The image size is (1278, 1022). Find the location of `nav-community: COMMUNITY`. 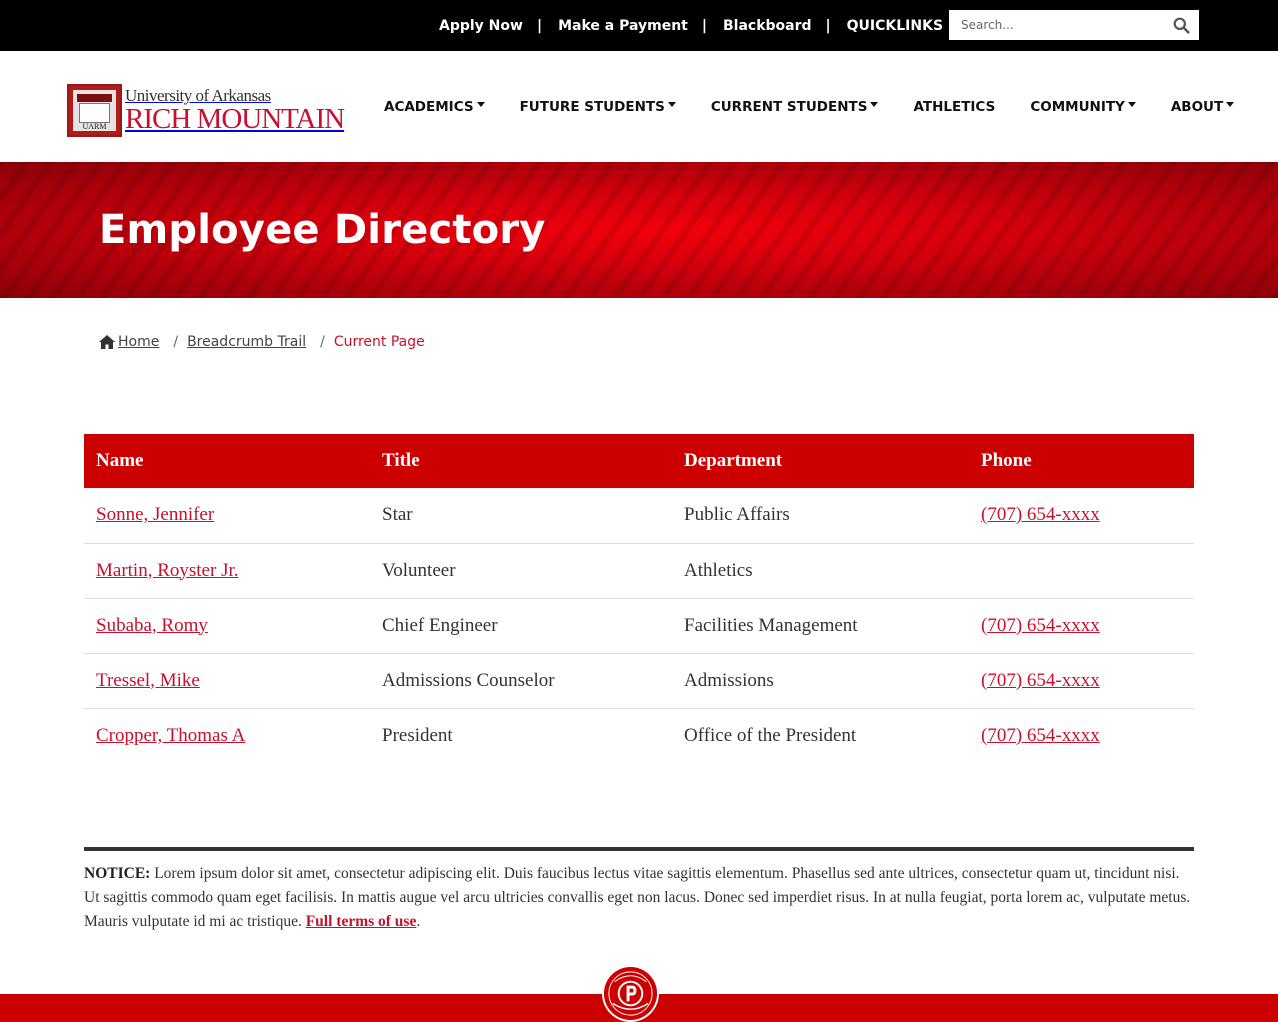

nav-community: COMMUNITY is located at coordinates (1083, 107).